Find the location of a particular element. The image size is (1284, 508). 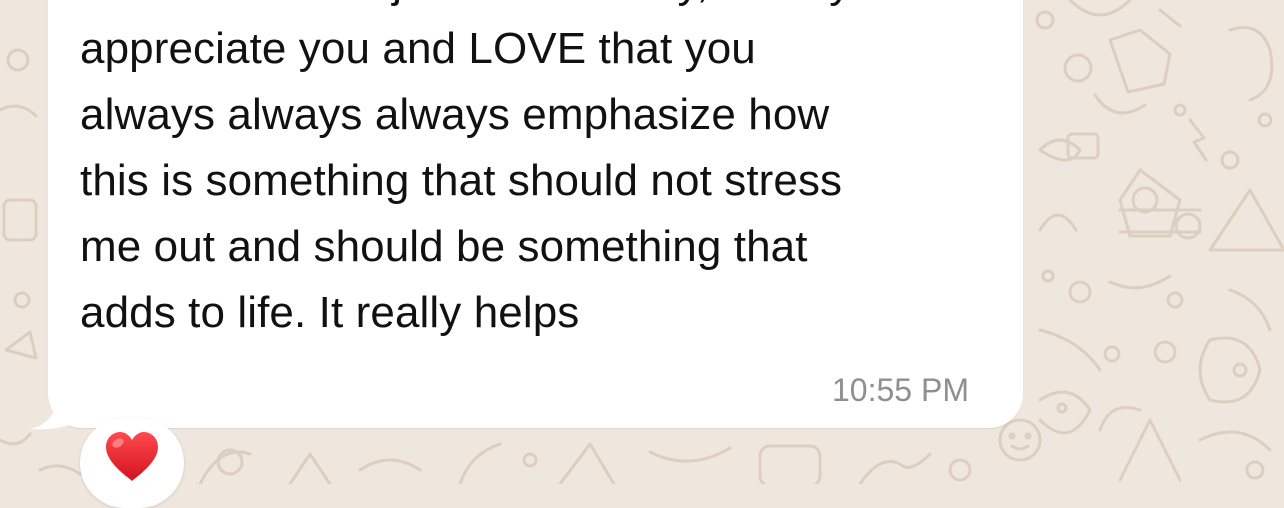

bubble-tail is located at coordinates (60, 412).